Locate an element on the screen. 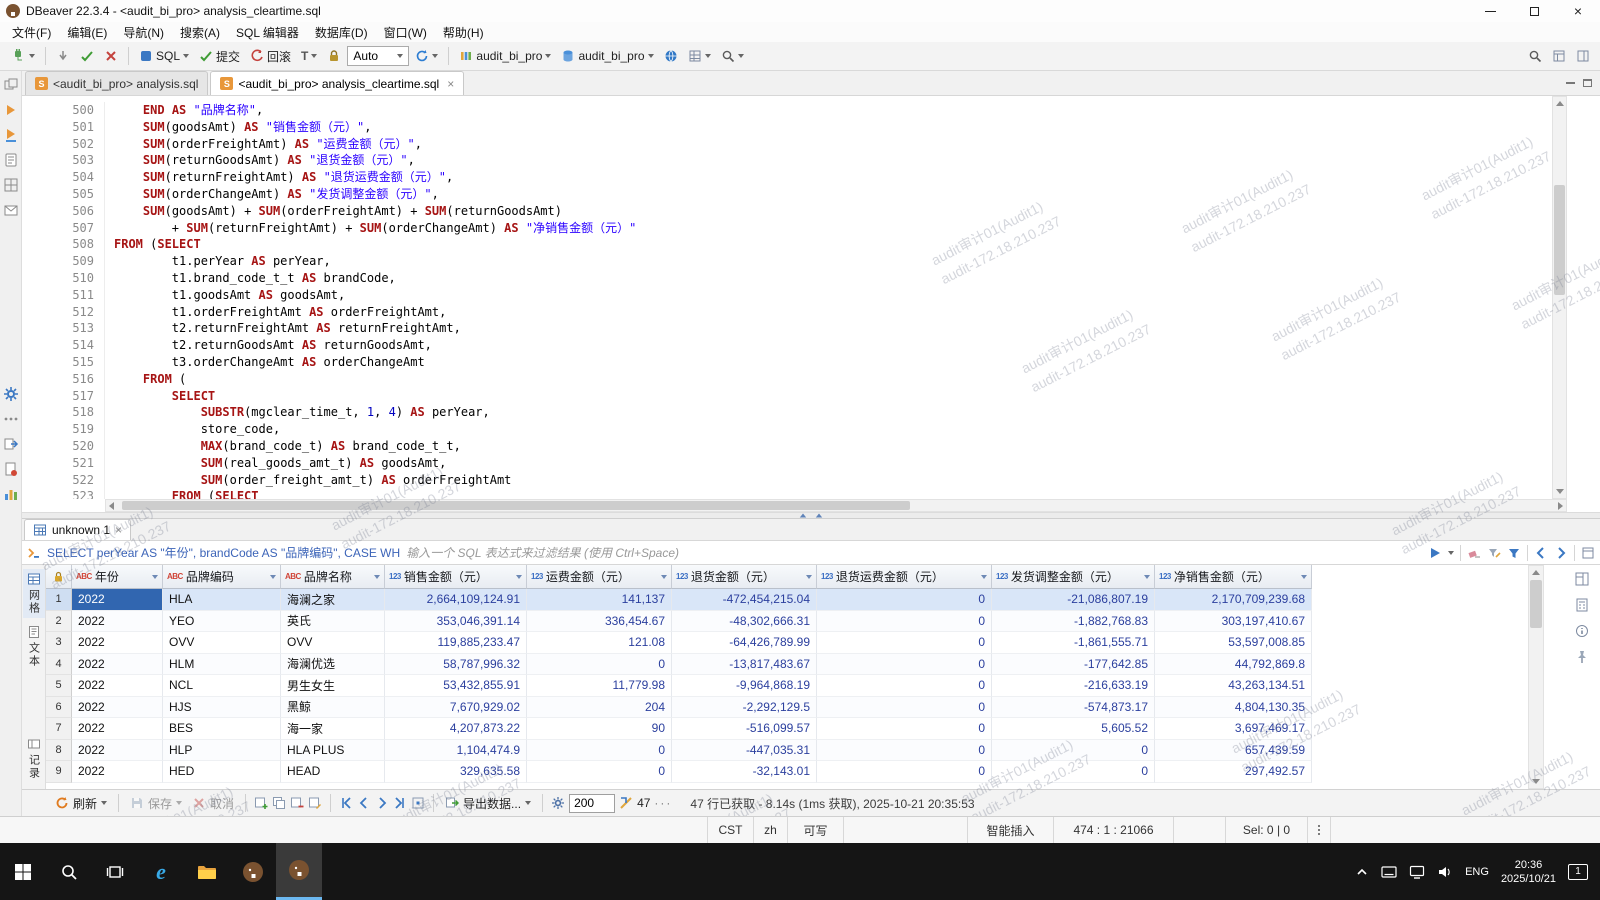  code-line: END AS "品牌名称", is located at coordinates (857, 110).